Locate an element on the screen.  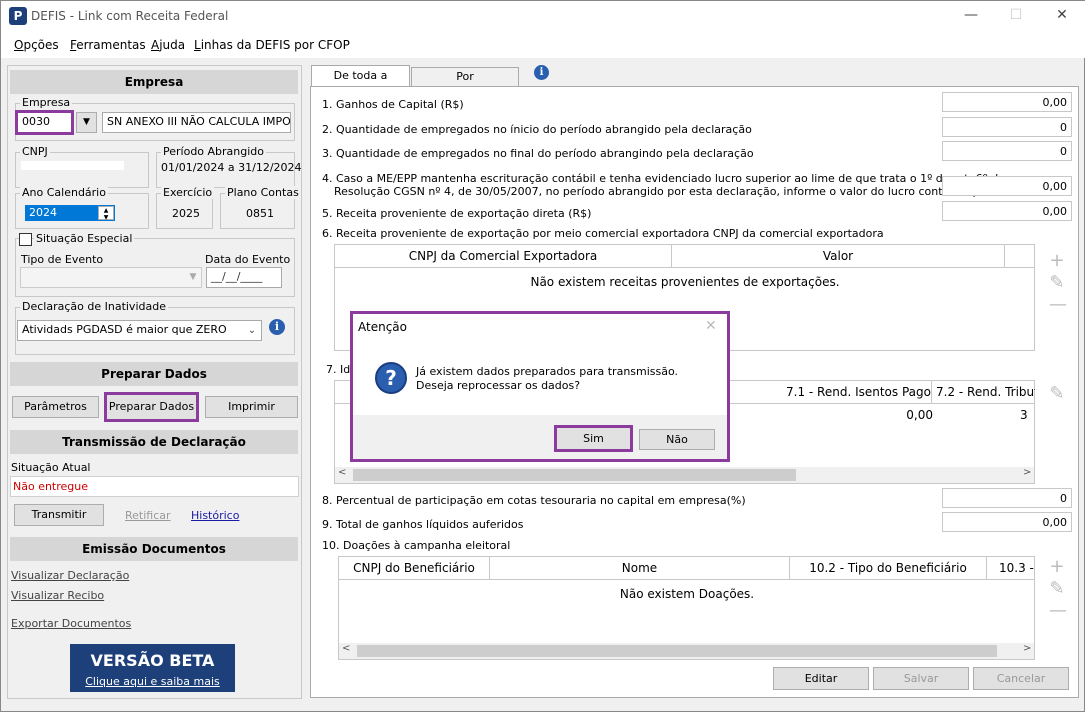
data-evento-field: __/__/____ is located at coordinates (244, 277).